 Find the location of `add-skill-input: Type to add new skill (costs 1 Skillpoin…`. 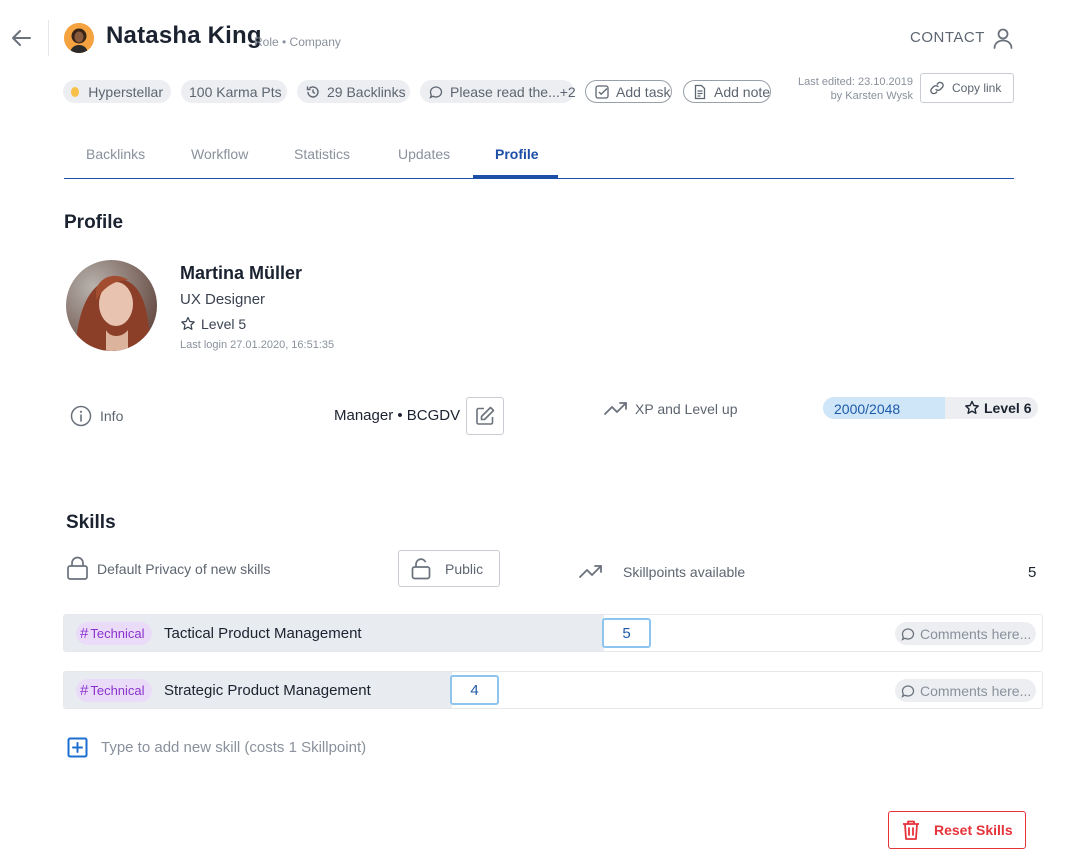

add-skill-input: Type to add new skill (costs 1 Skillpoin… is located at coordinates (233, 747).